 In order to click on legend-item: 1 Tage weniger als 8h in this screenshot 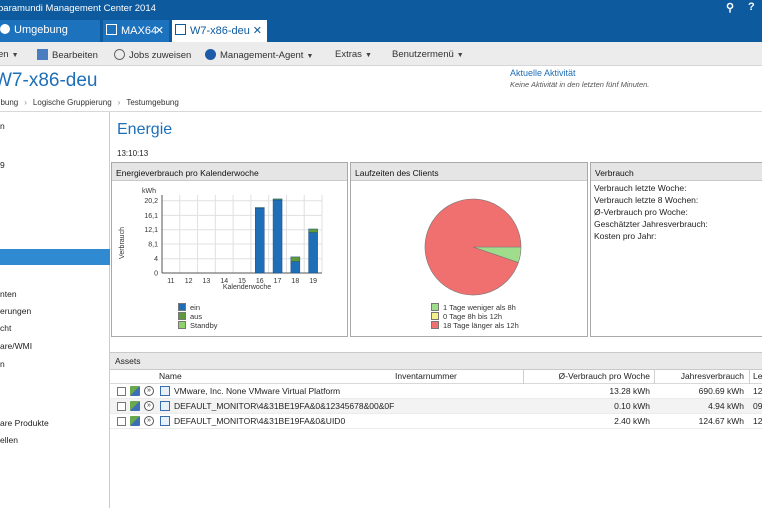, I will do `click(473, 307)`.